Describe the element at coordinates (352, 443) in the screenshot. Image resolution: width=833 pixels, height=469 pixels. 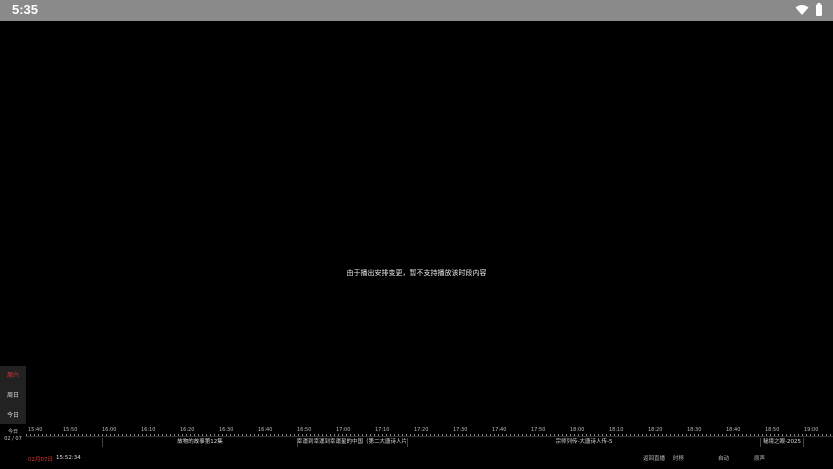
I see `program-item: 幸運到幸運到幸運星的中国（第二大唐诗人片` at that location.